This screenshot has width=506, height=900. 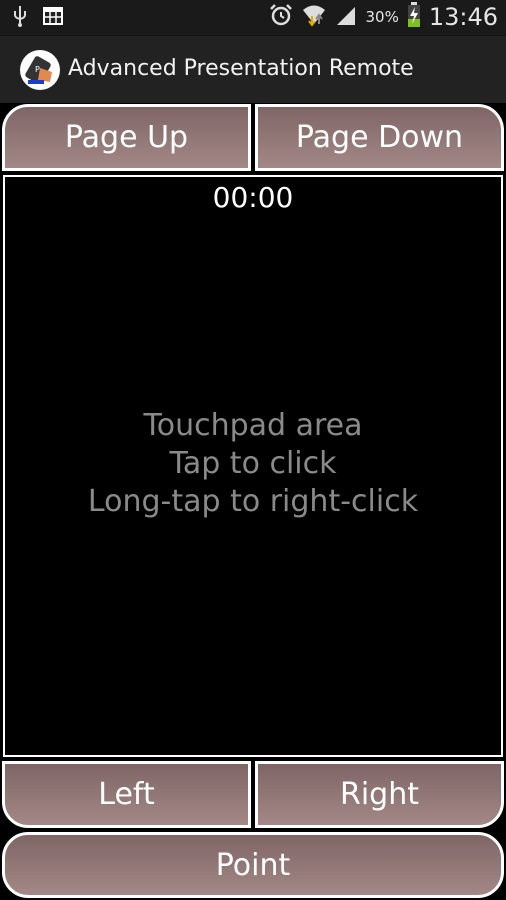 What do you see at coordinates (253, 17) in the screenshot?
I see `status-bar: 30% 13:46` at bounding box center [253, 17].